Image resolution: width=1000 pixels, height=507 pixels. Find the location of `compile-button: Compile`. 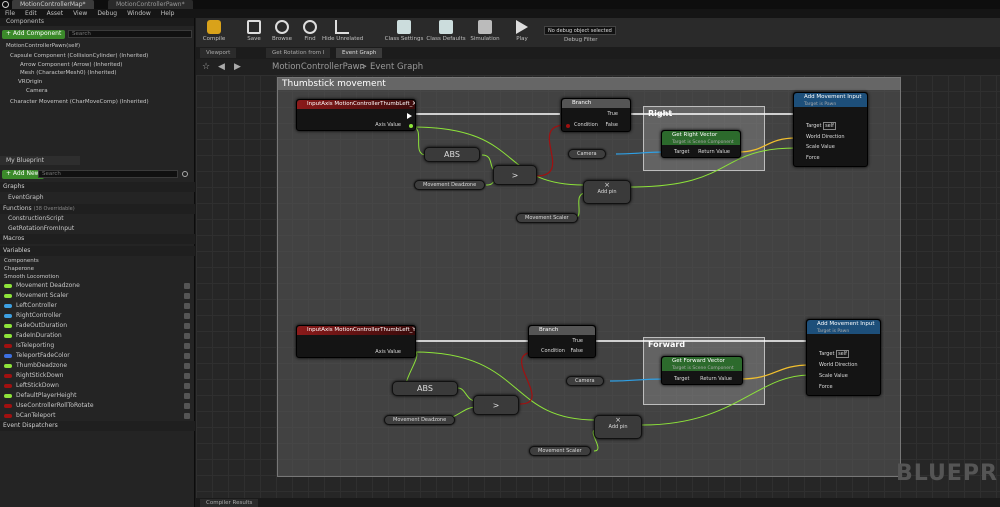

compile-button: Compile is located at coordinates (214, 33).